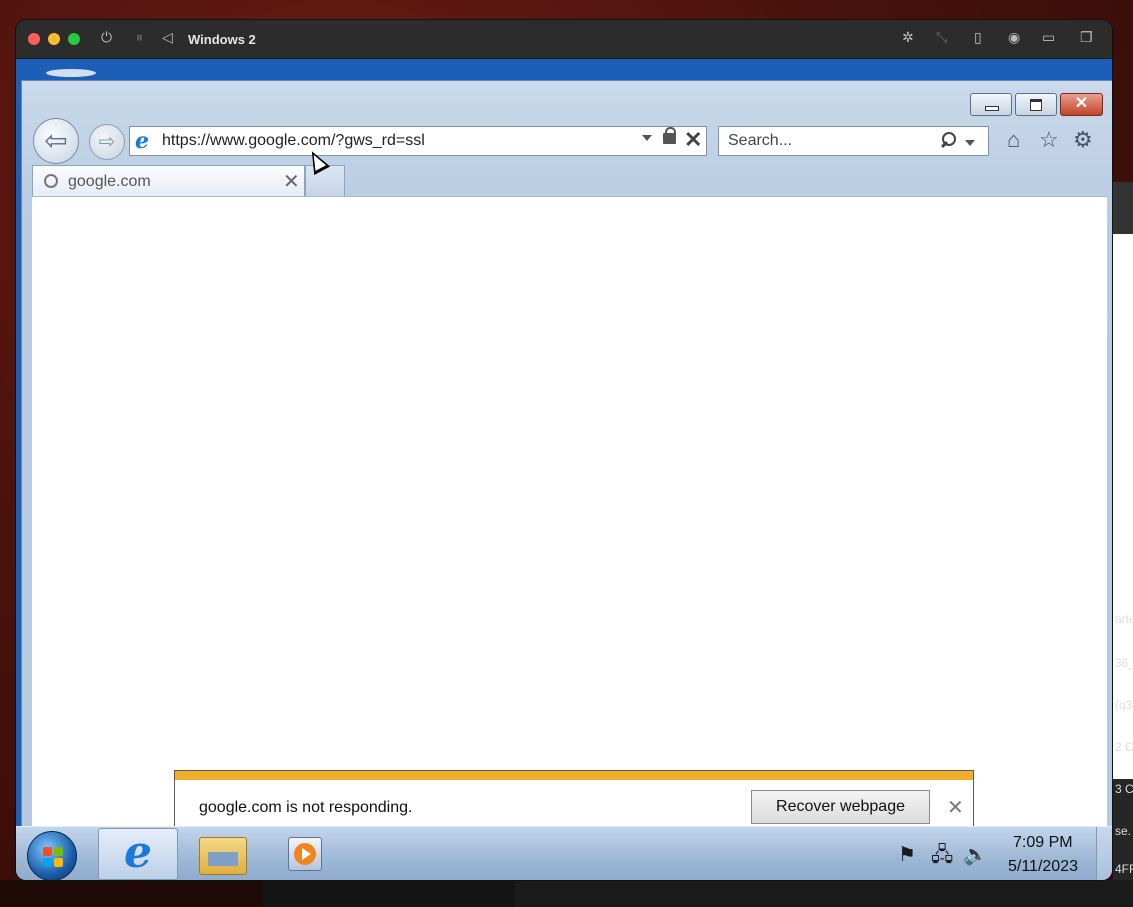 Image resolution: width=1133 pixels, height=907 pixels. Describe the element at coordinates (975, 855) in the screenshot. I see `volume-icon: 🔈` at that location.